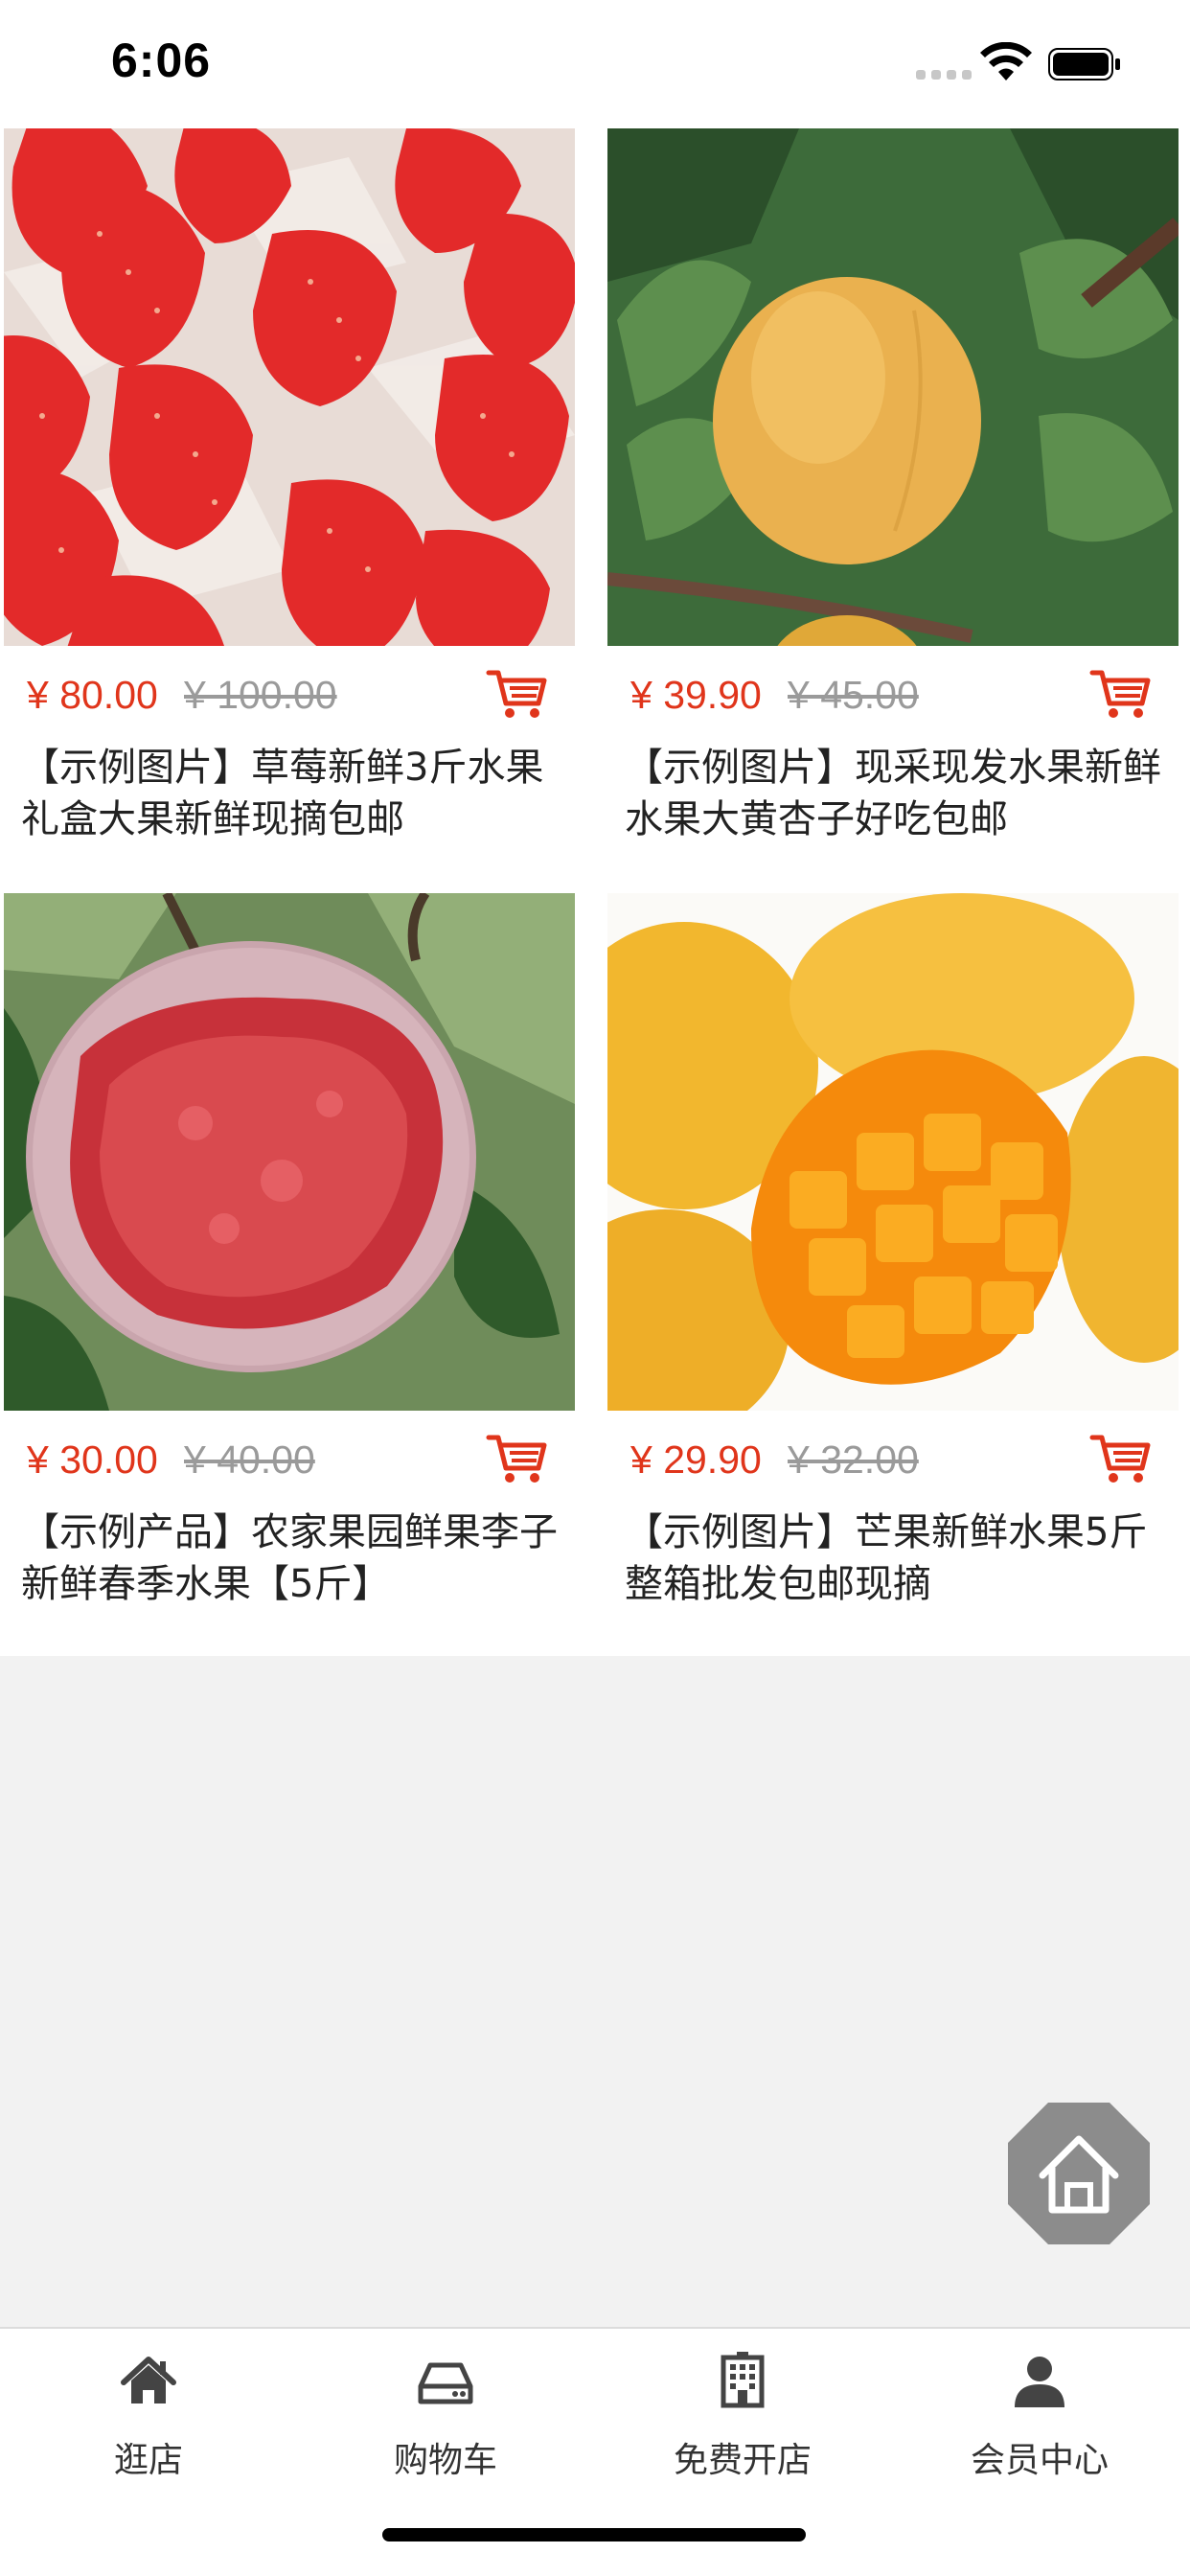  Describe the element at coordinates (594, 2535) in the screenshot. I see `home-indicator` at that location.